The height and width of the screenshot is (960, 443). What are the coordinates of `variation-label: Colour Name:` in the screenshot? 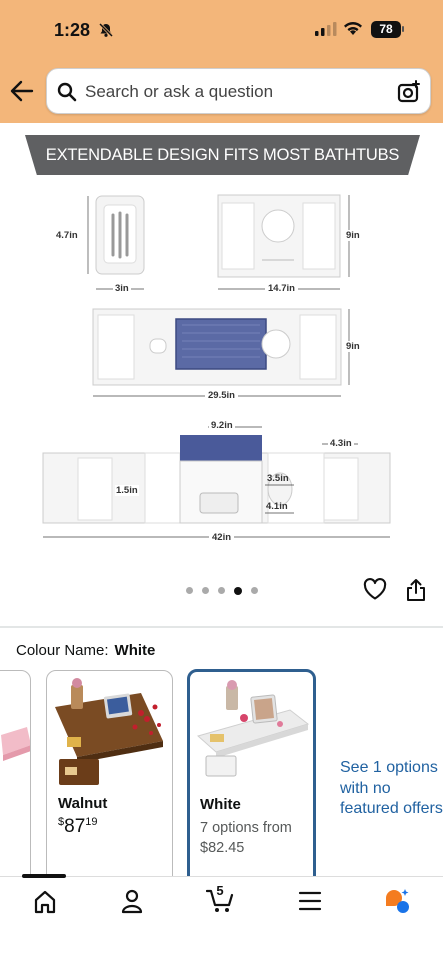 It's located at (62, 650).